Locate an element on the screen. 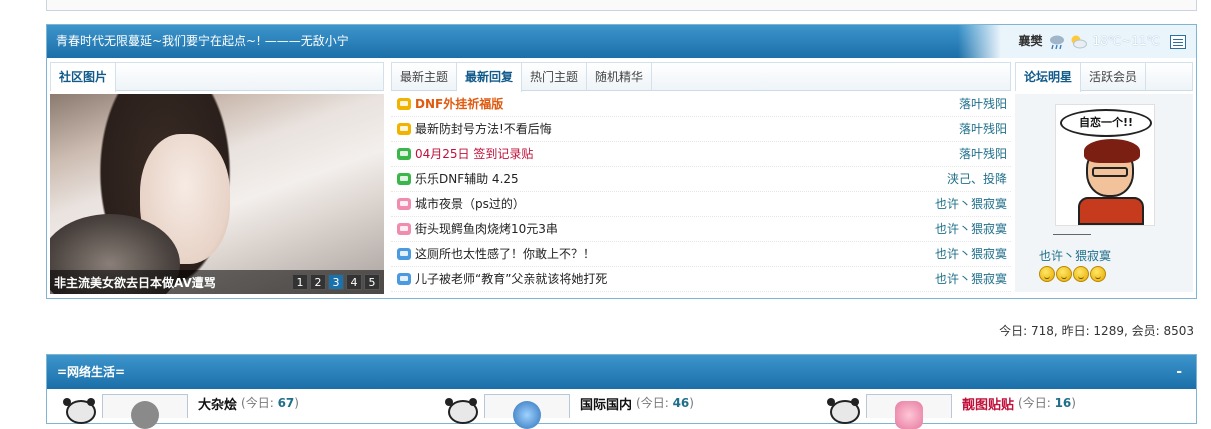 This screenshot has height=429, width=1211. forum-today-count: (今日: 16) is located at coordinates (1047, 403).